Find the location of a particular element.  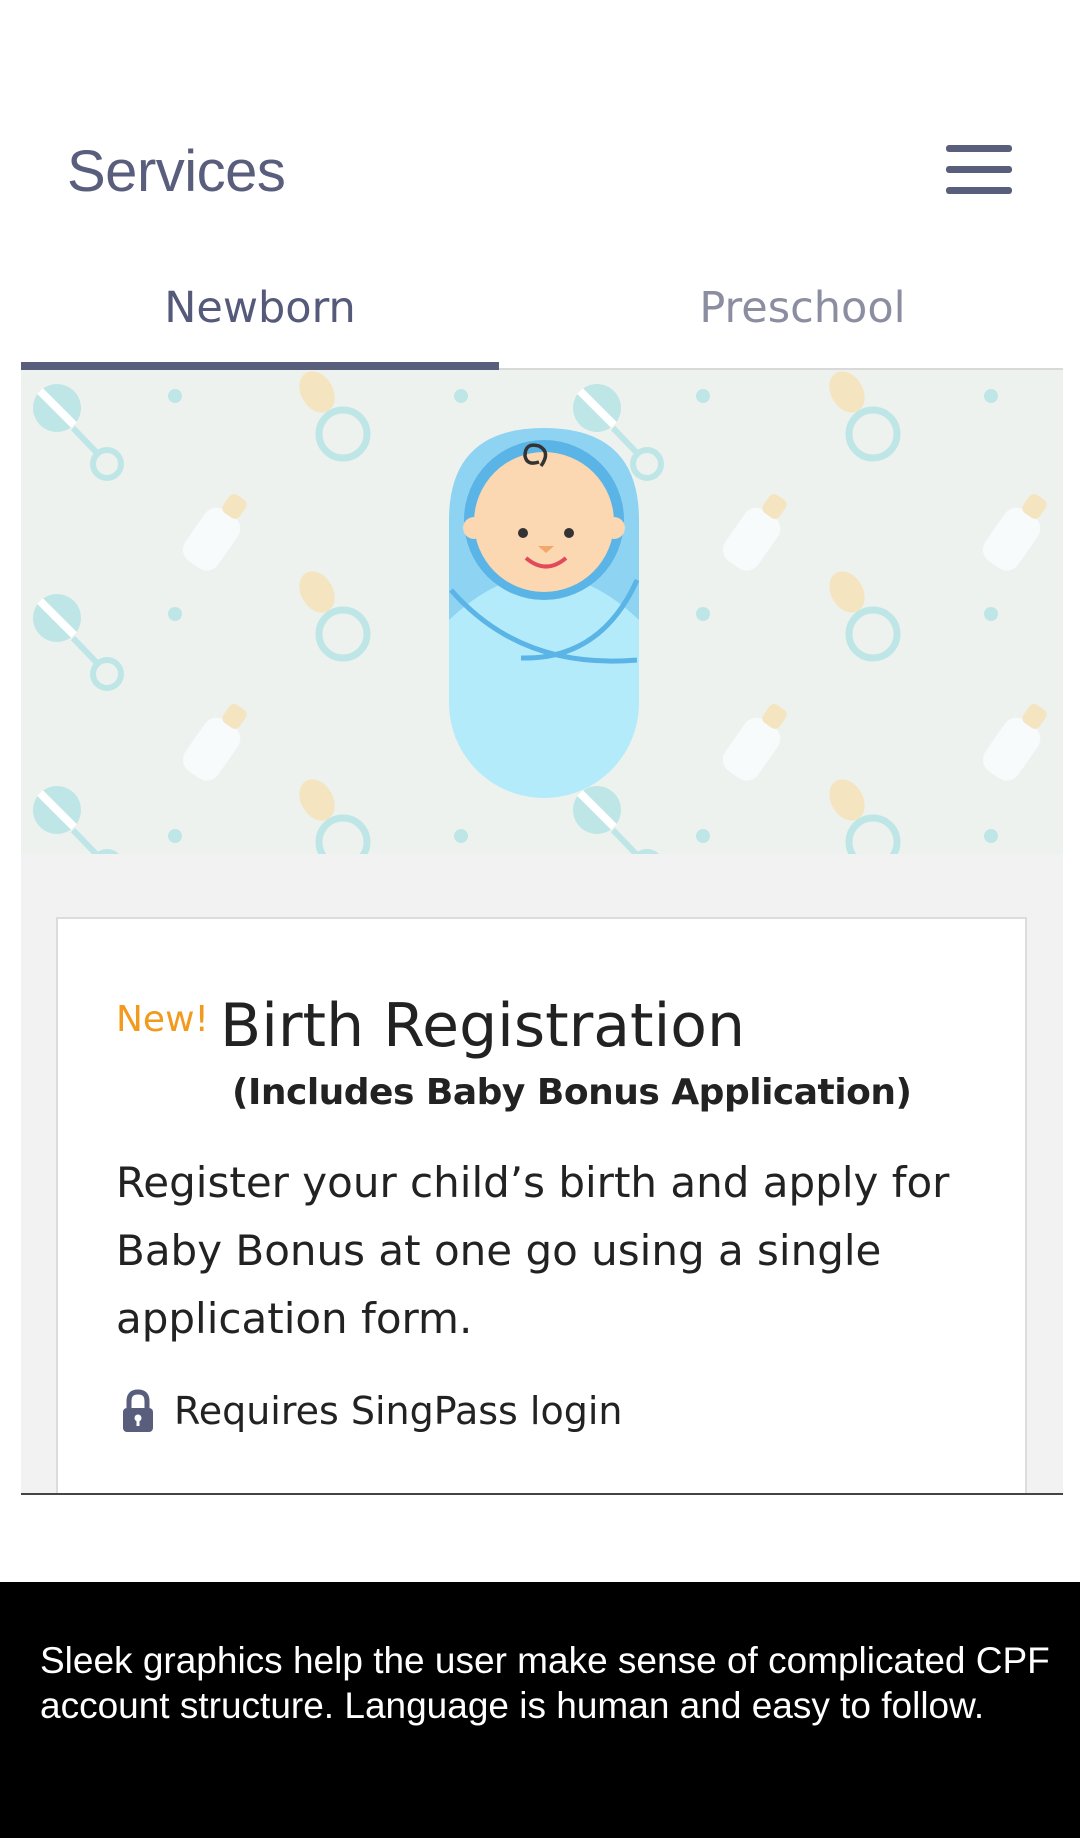

swaddled-baby-illustration is located at coordinates (544, 613).